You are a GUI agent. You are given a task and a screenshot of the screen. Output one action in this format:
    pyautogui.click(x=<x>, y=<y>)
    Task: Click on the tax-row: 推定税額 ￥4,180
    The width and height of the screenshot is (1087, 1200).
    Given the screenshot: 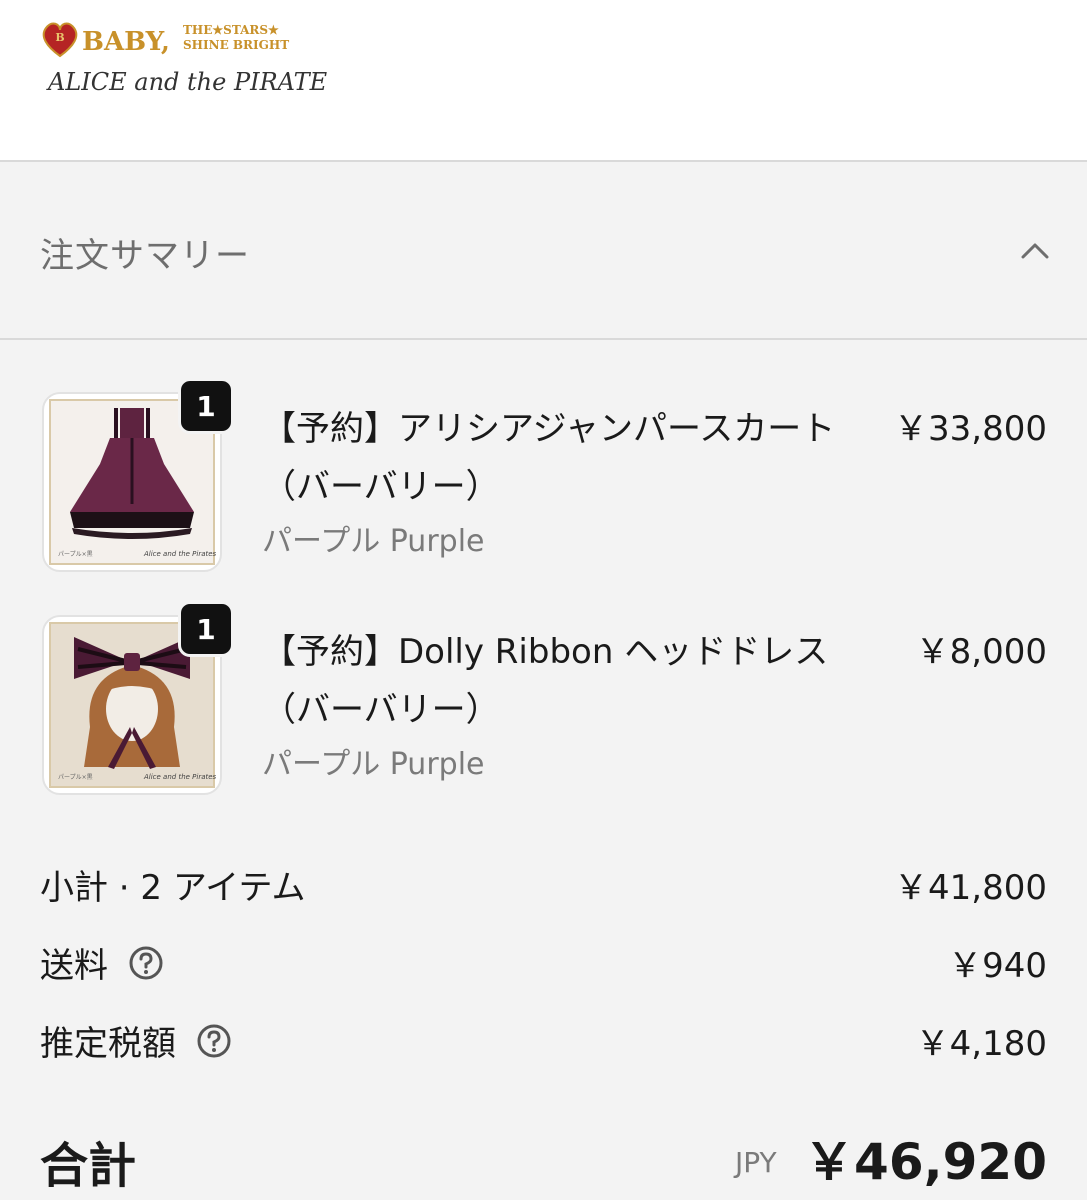 What is the action you would take?
    pyautogui.click(x=543, y=1041)
    